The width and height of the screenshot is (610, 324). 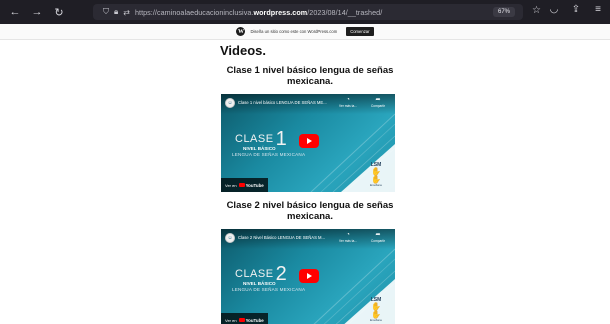 What do you see at coordinates (259, 148) in the screenshot?
I see `video-1-nivel-text: NIVEL BÁSICO` at bounding box center [259, 148].